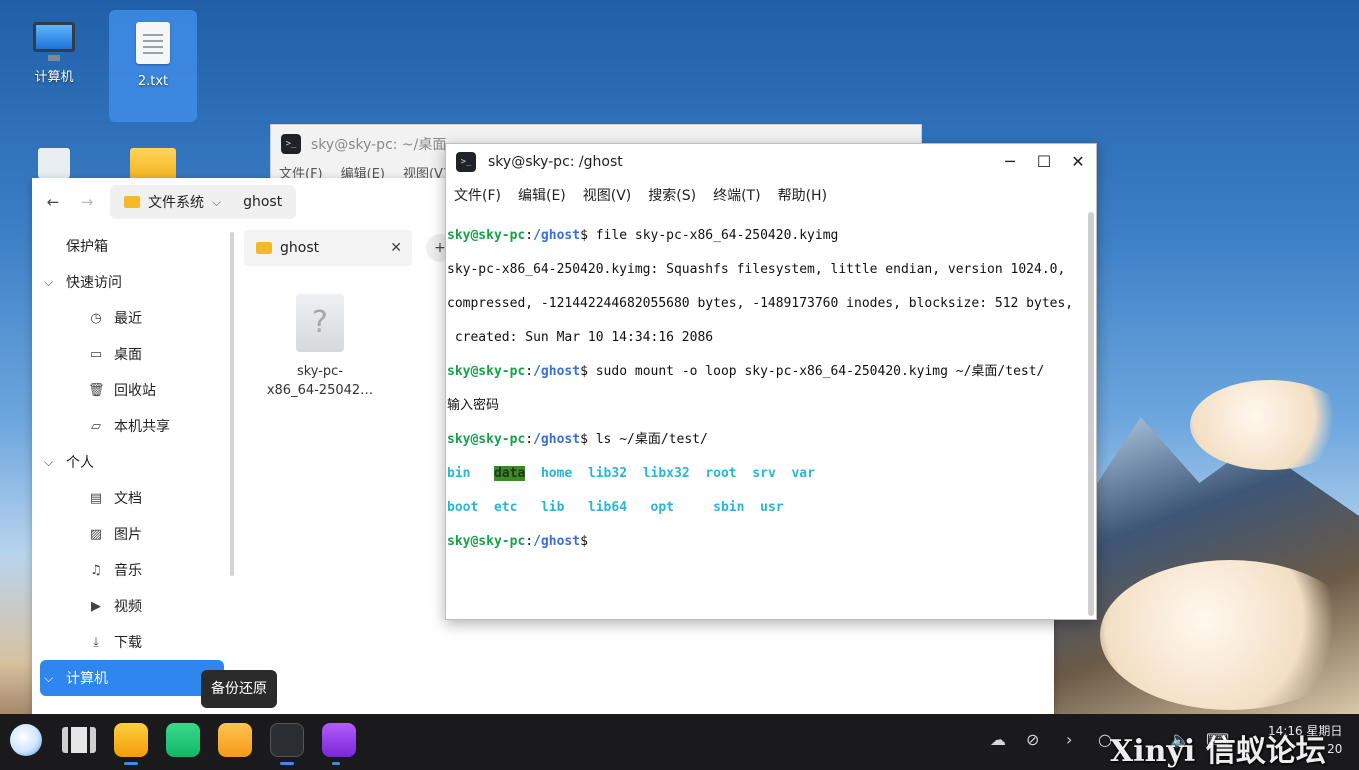 The image size is (1359, 770). Describe the element at coordinates (96, 426) in the screenshot. I see `folder-outline-icon: ▱` at that location.